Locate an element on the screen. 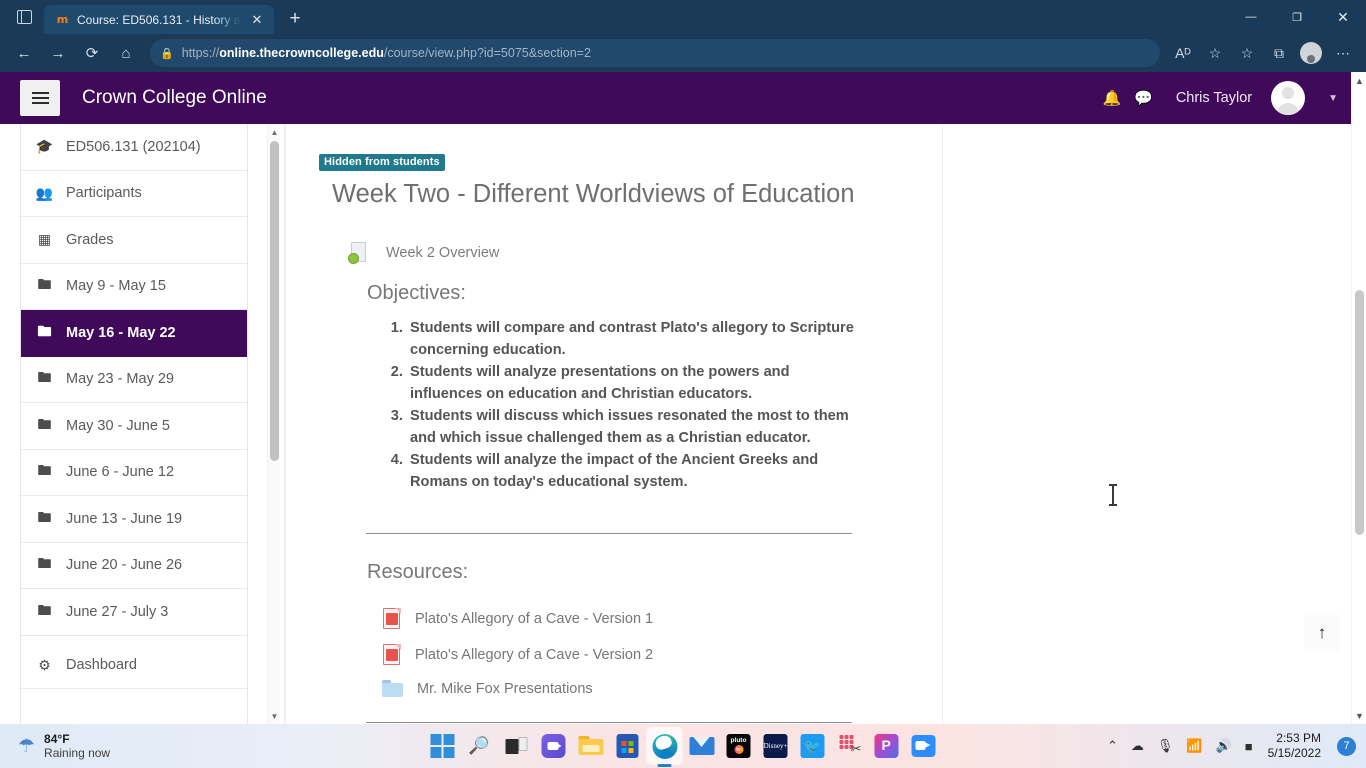 The image size is (1366, 768). pdf-icon is located at coordinates (392, 619).